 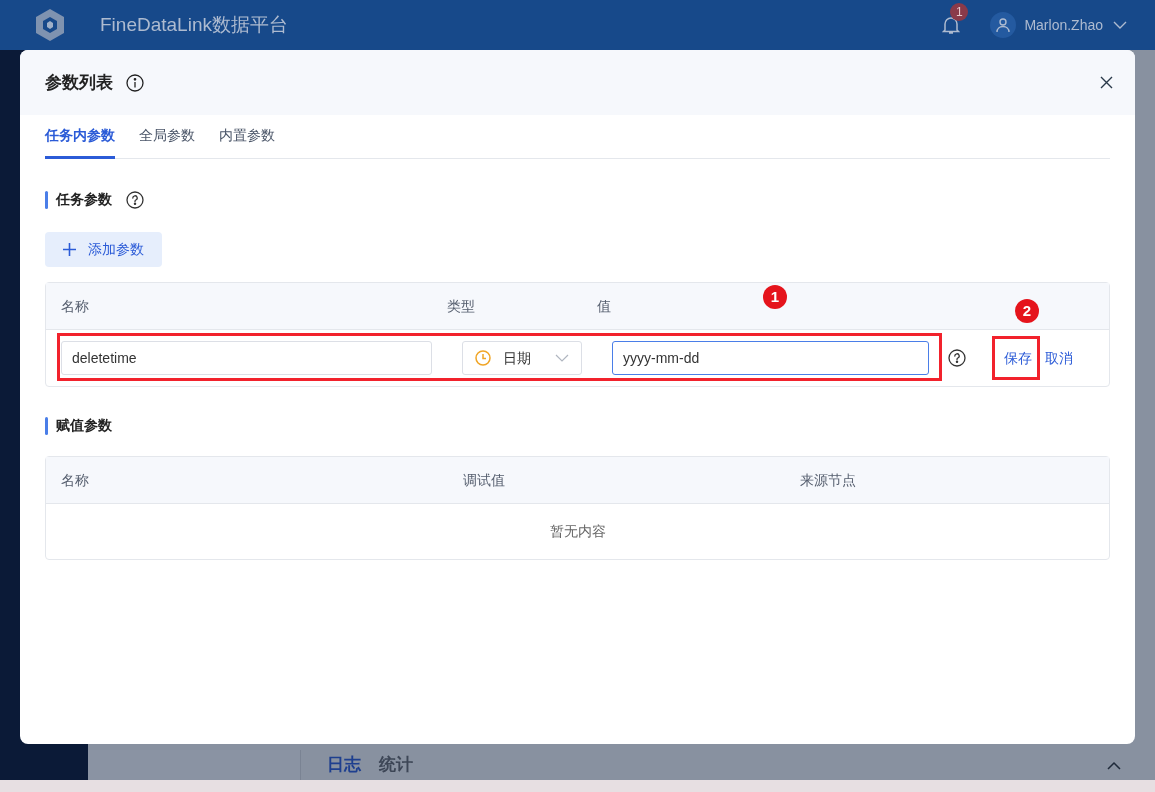 What do you see at coordinates (604, 306) in the screenshot?
I see `column-header: 值` at bounding box center [604, 306].